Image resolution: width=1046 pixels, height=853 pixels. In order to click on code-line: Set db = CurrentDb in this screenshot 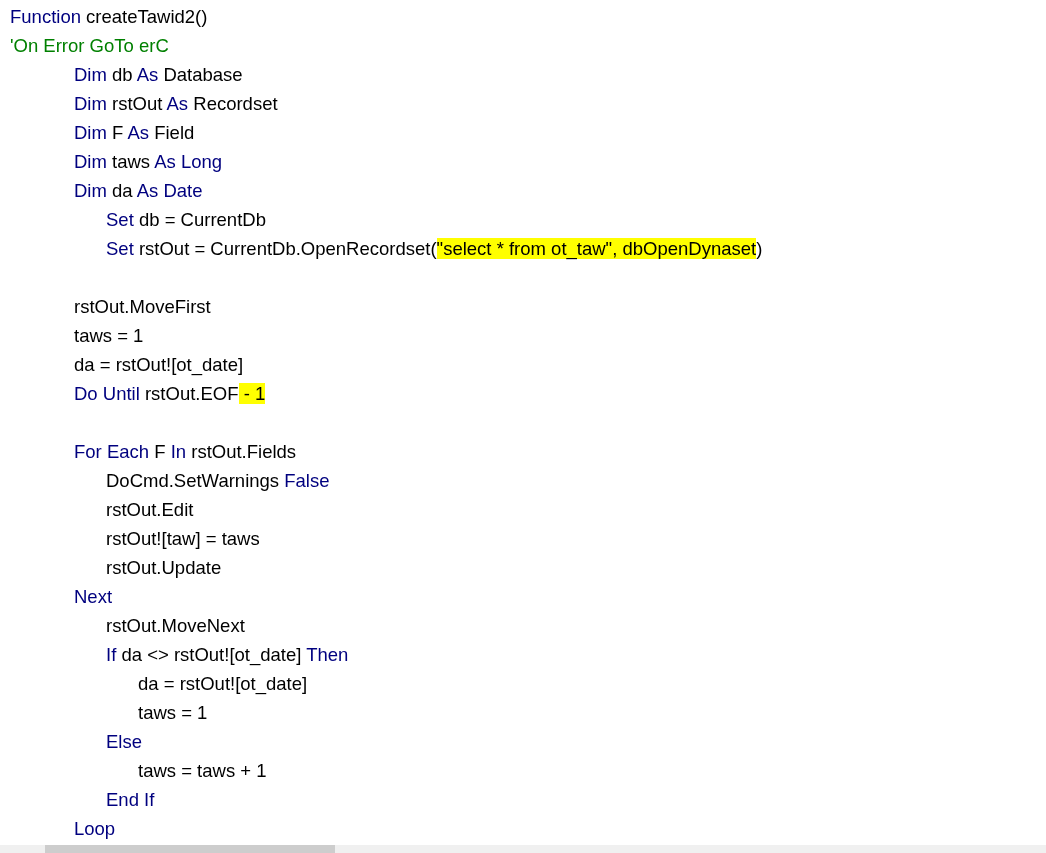, I will do `click(185, 220)`.